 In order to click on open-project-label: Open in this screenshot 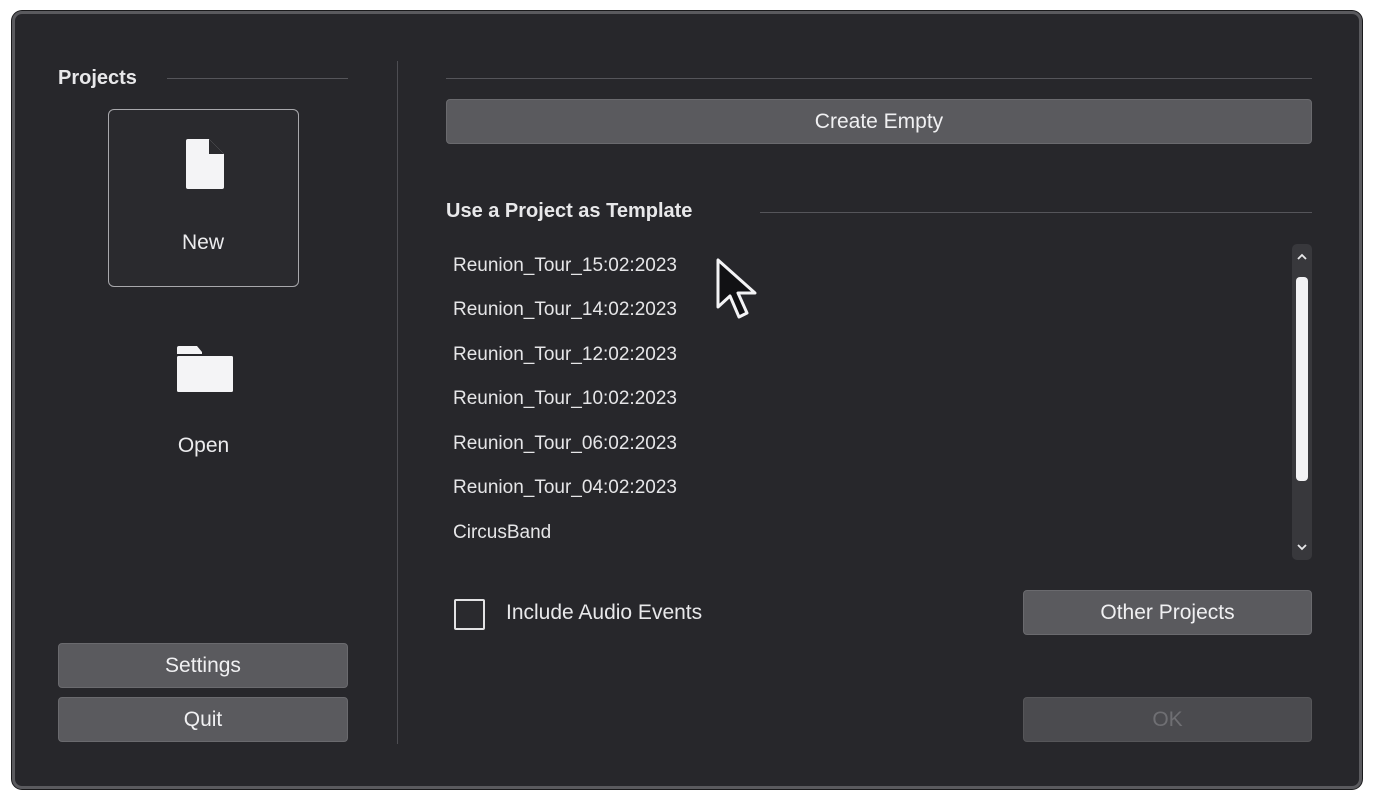, I will do `click(203, 445)`.